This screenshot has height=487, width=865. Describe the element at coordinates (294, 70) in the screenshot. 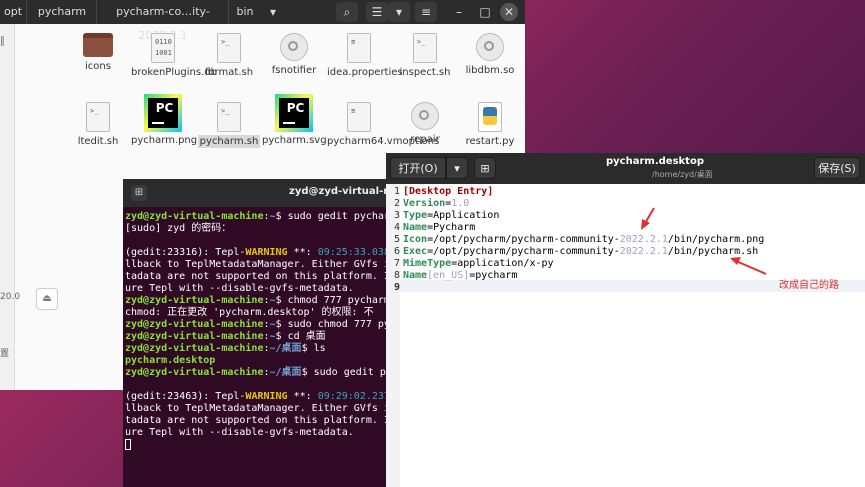

I see `file-label: fsnotifier` at that location.